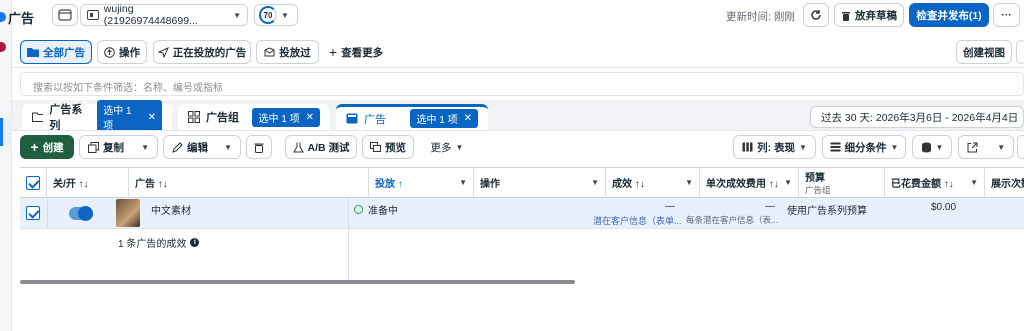  Describe the element at coordinates (770, 206) in the screenshot. I see `cost-per-result-value: —` at that location.